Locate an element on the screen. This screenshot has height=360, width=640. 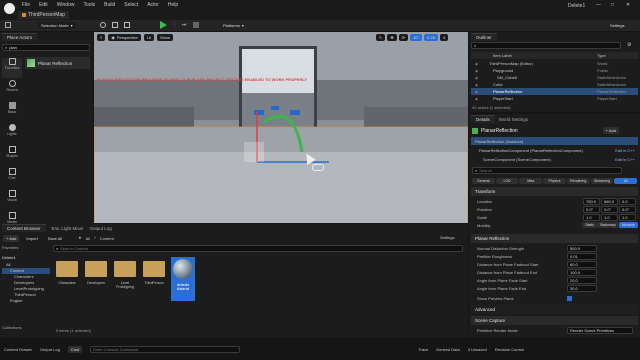
property-value: 500.0 is located at coordinates (582, 248).